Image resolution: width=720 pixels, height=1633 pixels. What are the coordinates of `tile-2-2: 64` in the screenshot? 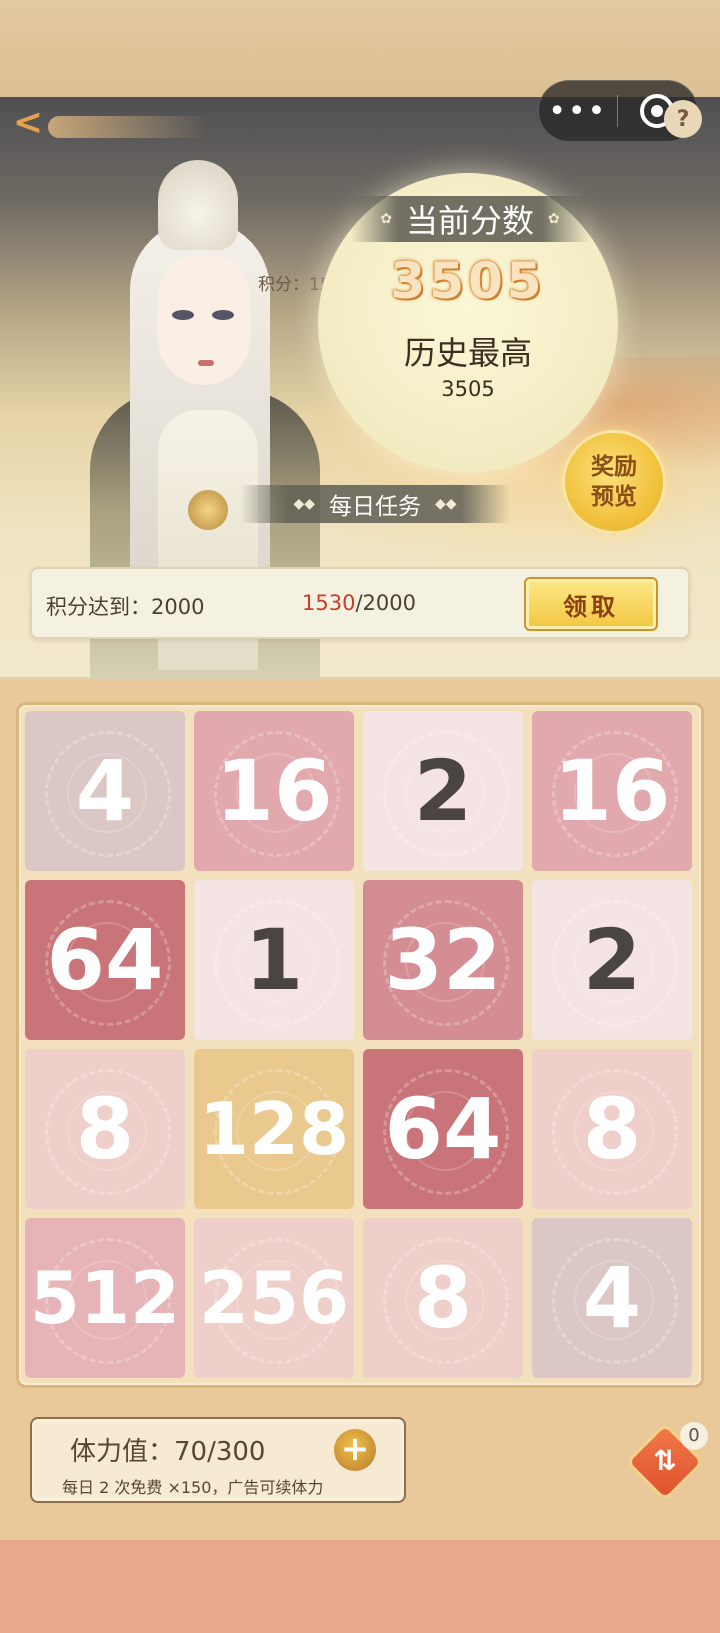 It's located at (443, 1129).